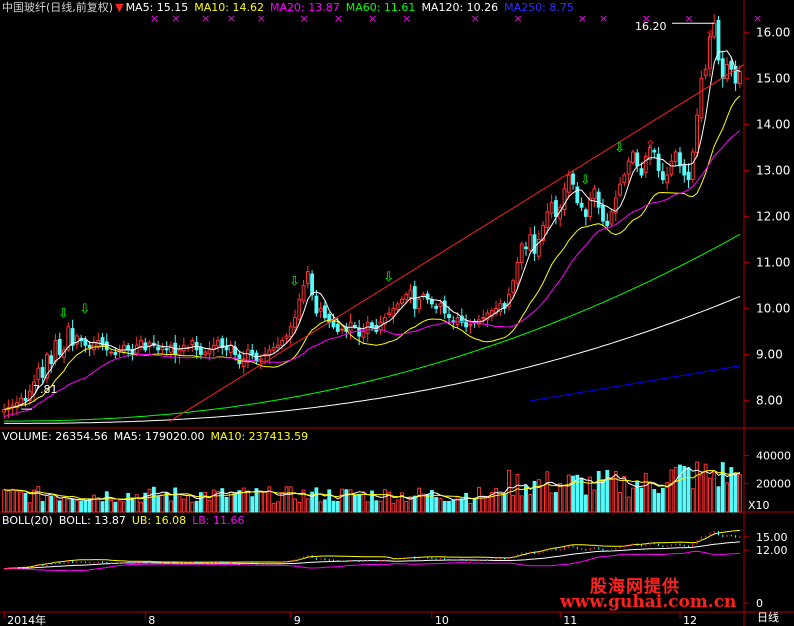 This screenshot has width=794, height=626. I want to click on price-tick-label: 12.00, so click(773, 216).